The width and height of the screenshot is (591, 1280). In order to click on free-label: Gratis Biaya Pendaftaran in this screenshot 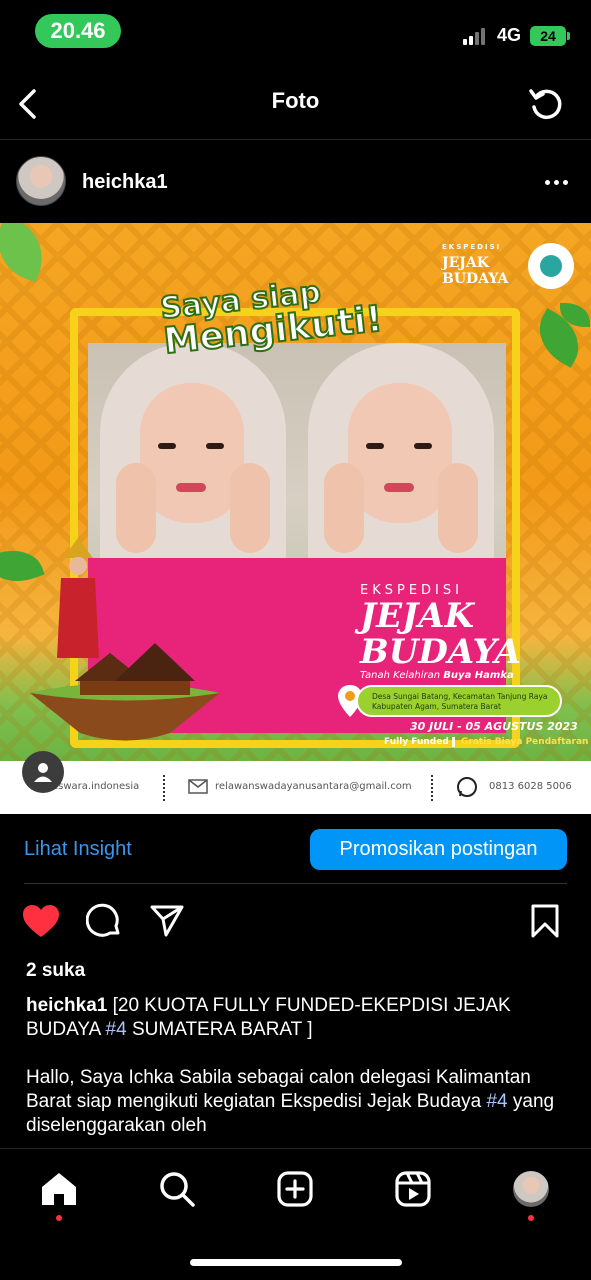, I will do `click(520, 742)`.